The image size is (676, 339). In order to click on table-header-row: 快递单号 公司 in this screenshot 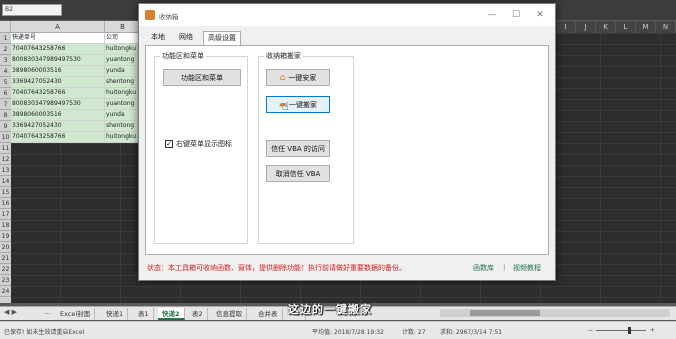, I will do `click(76, 38)`.